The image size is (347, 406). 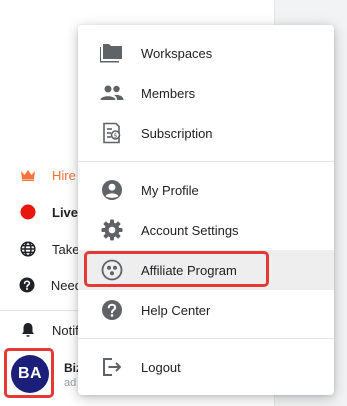 I want to click on user-subtitle: ad, so click(x=70, y=383).